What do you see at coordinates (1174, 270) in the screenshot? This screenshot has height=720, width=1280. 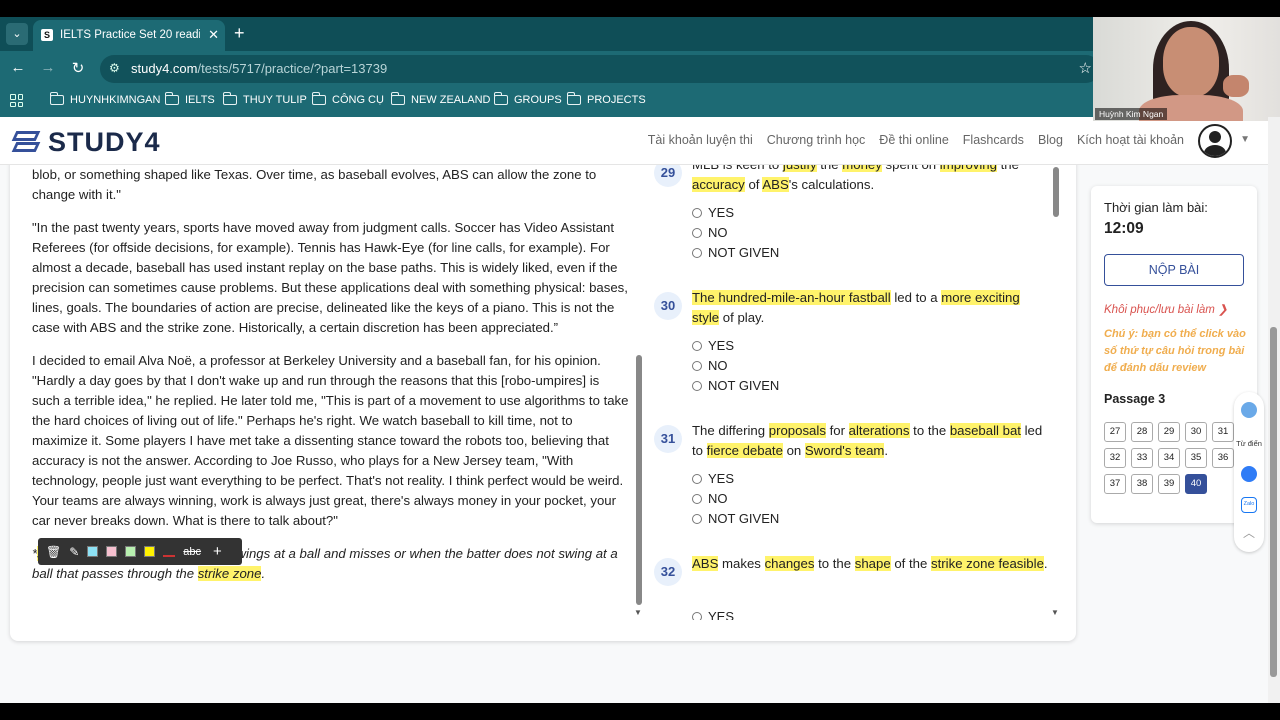 I see `submit-button: NỘP BÀI` at bounding box center [1174, 270].